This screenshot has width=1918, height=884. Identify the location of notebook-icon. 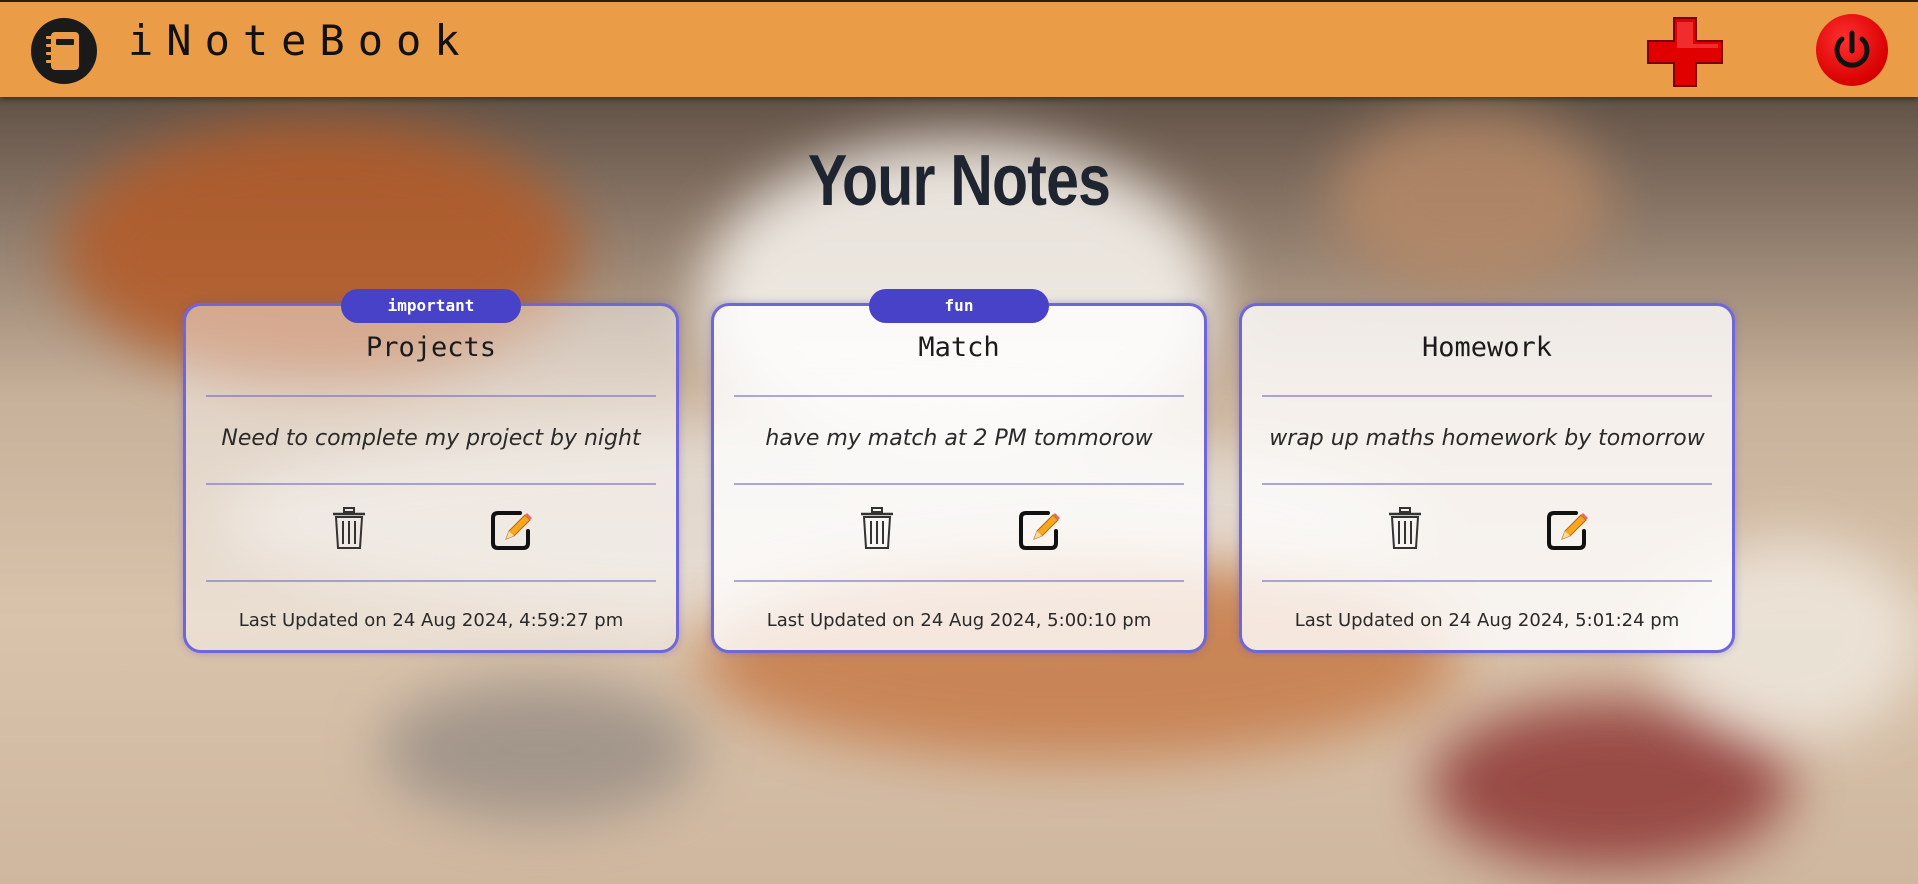
(64, 51).